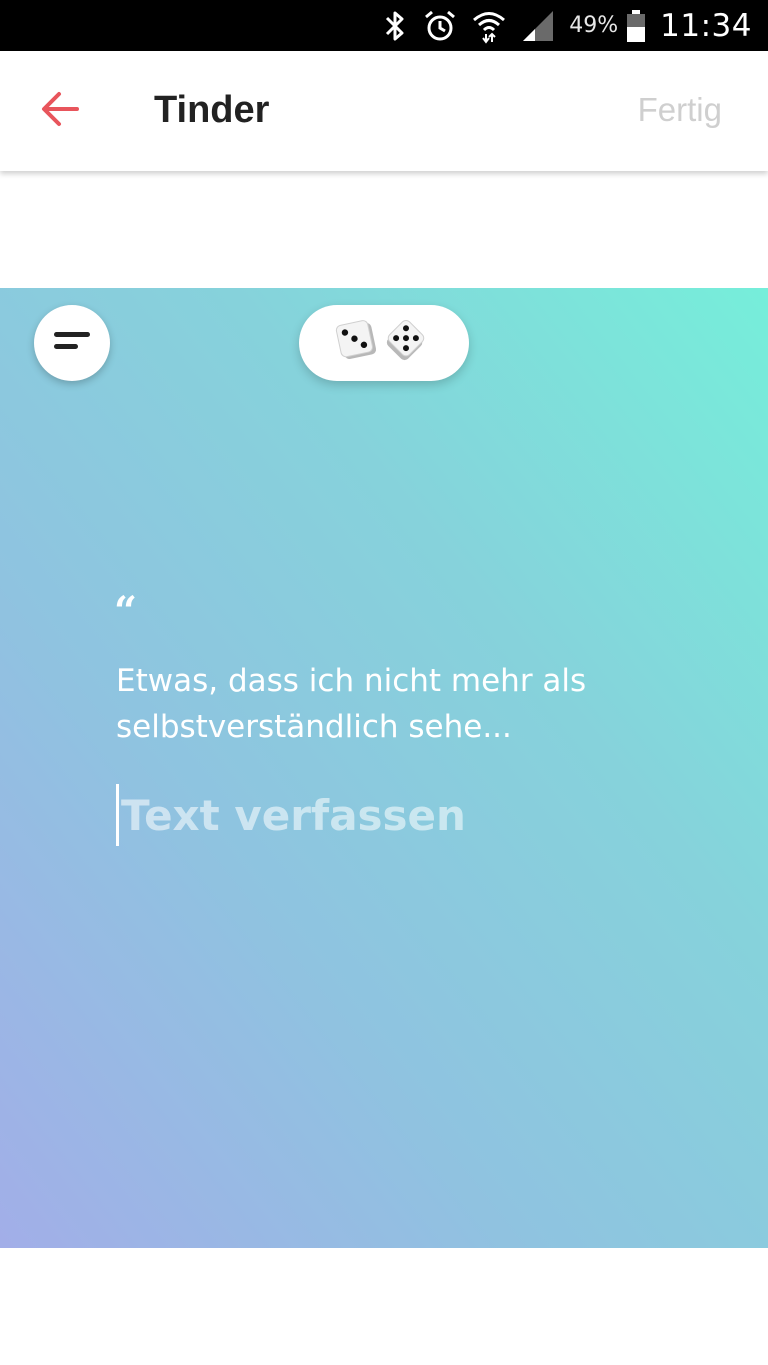  What do you see at coordinates (384, 111) in the screenshot?
I see `app-bar: Tinder Fertig` at bounding box center [384, 111].